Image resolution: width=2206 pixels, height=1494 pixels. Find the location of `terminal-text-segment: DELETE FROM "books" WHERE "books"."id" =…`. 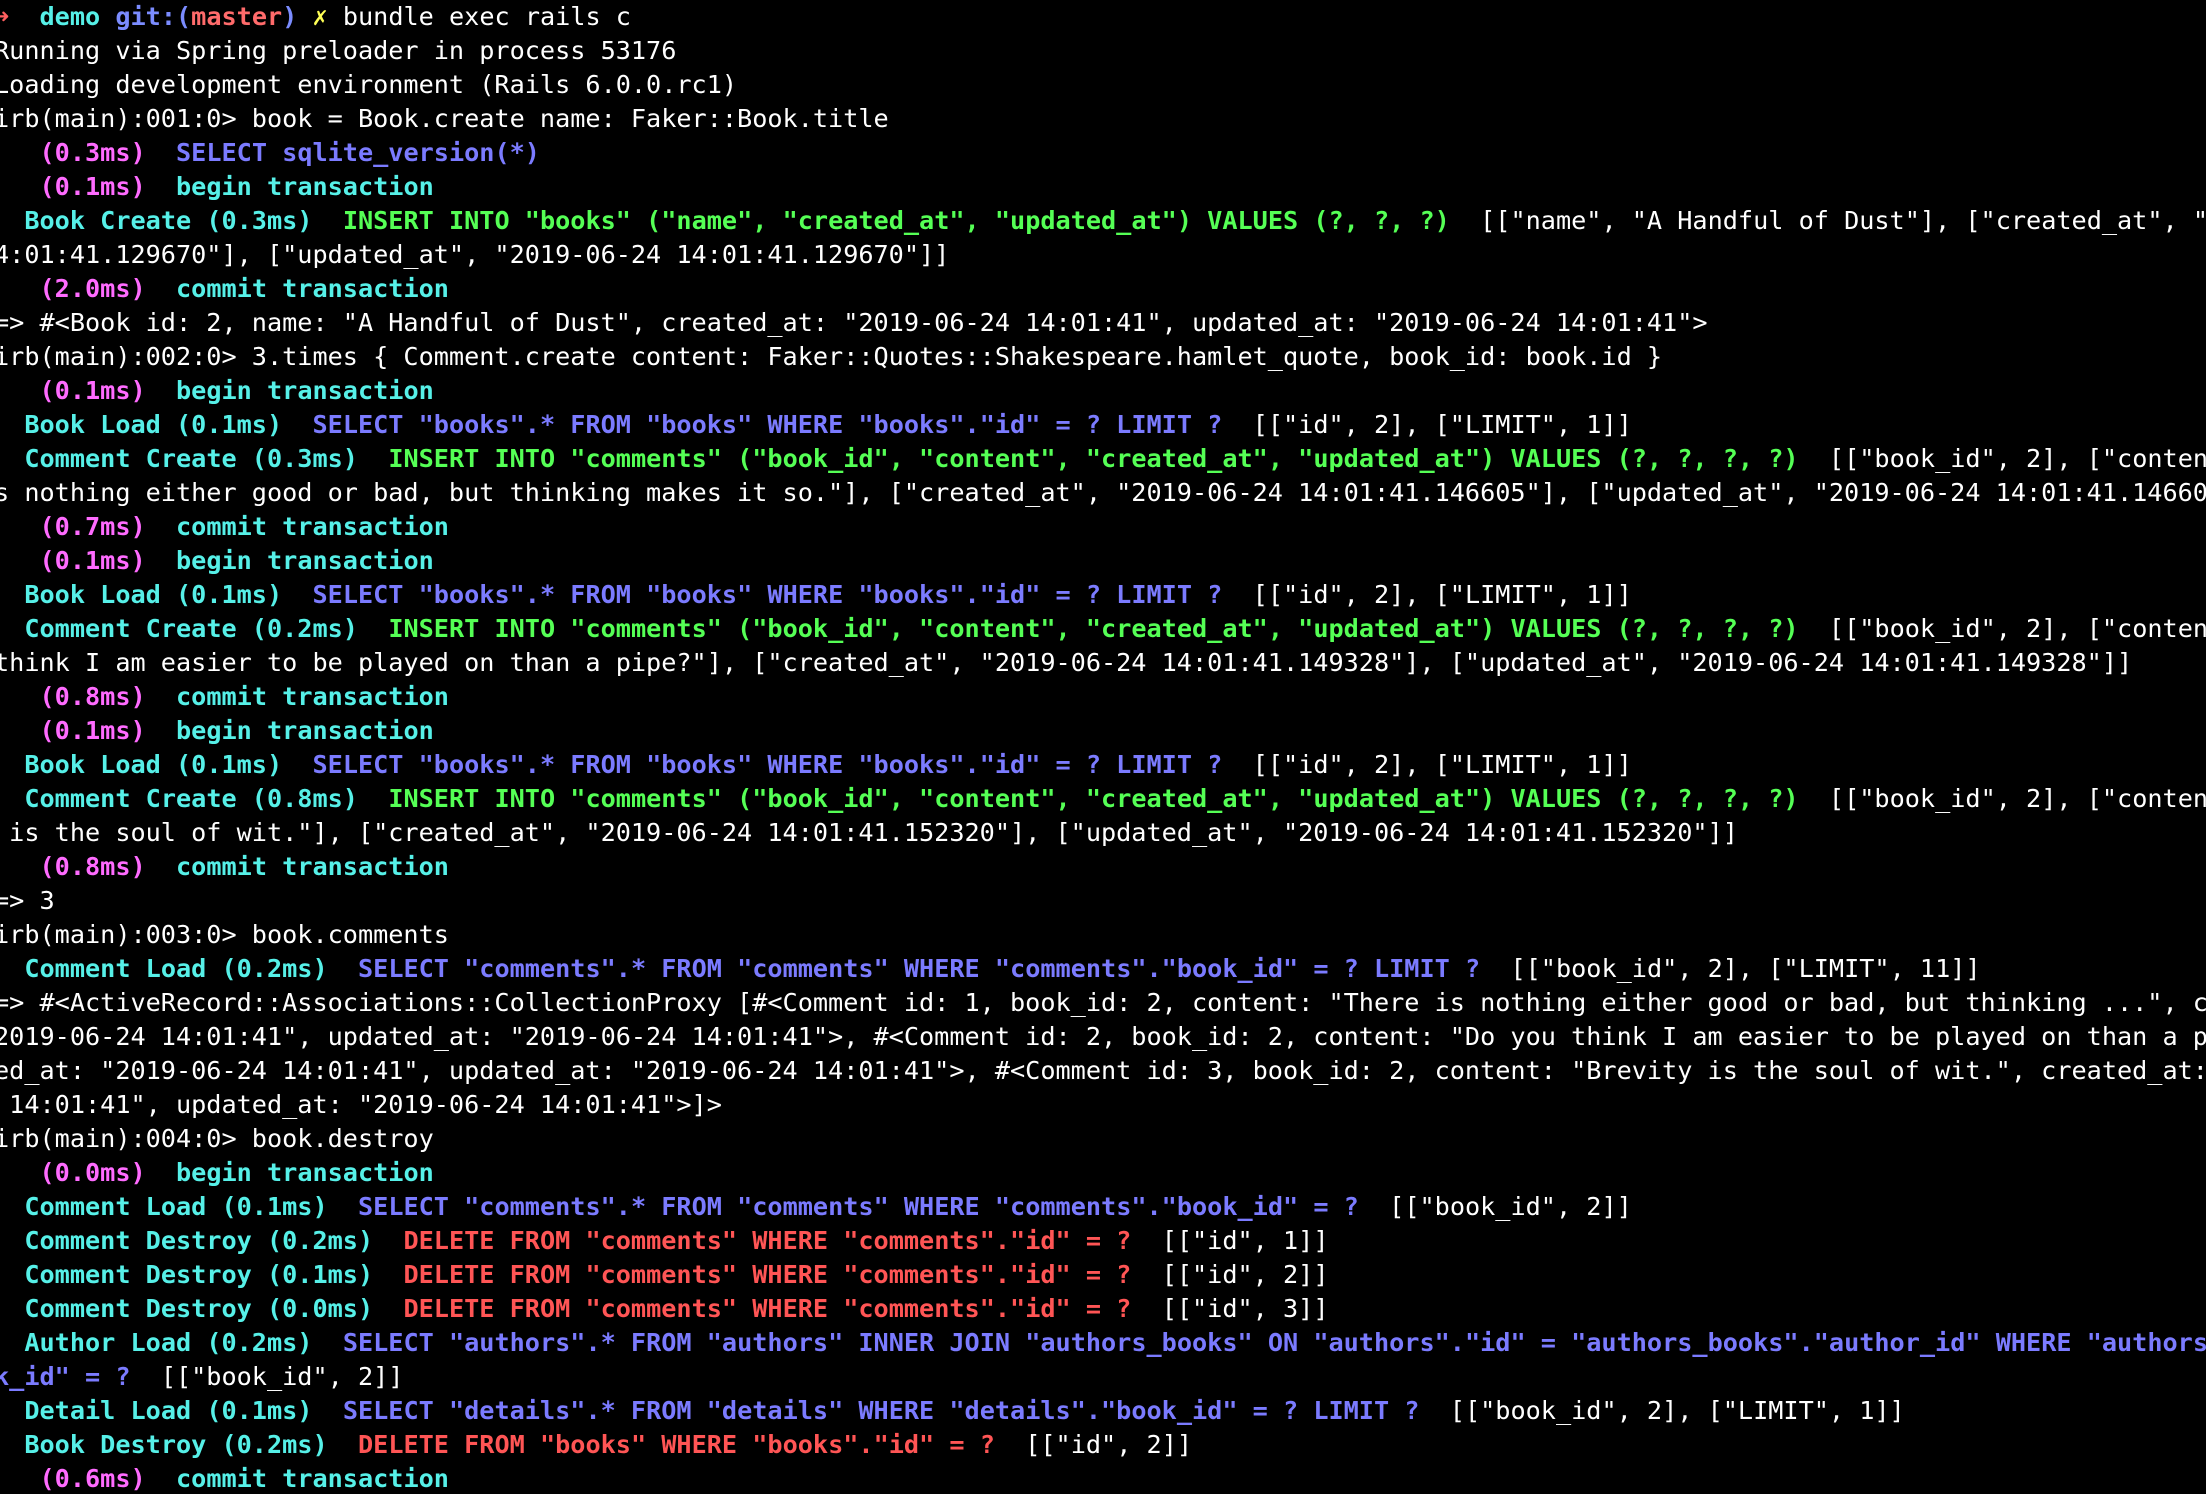

terminal-text-segment: DELETE FROM "books" WHERE "books"."id" =… is located at coordinates (676, 1444).